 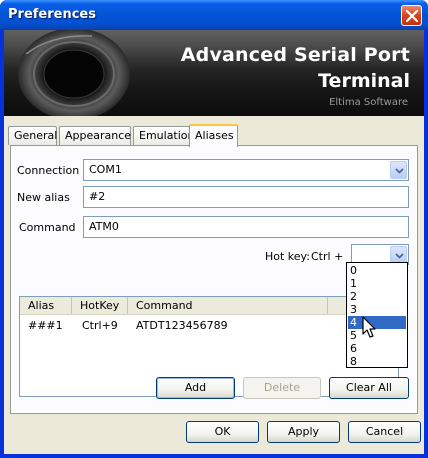 What do you see at coordinates (377, 309) in the screenshot?
I see `hotkey-option: 3` at bounding box center [377, 309].